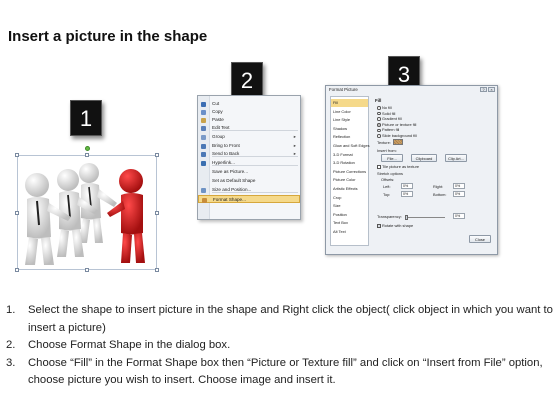  Describe the element at coordinates (407, 194) in the screenshot. I see `offset-top-field: 0%` at that location.